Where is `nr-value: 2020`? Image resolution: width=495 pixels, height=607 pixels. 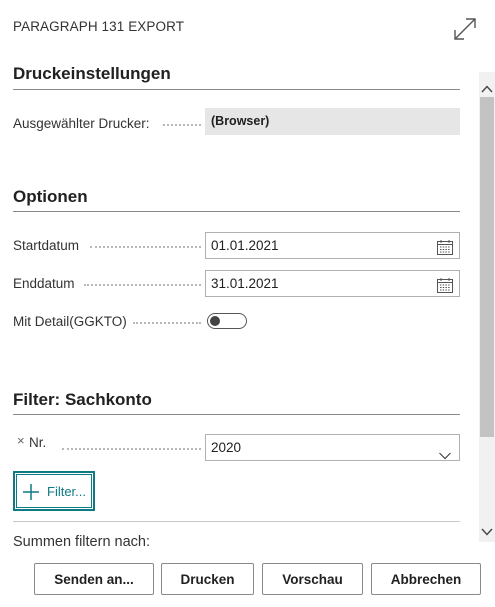
nr-value: 2020 is located at coordinates (226, 447).